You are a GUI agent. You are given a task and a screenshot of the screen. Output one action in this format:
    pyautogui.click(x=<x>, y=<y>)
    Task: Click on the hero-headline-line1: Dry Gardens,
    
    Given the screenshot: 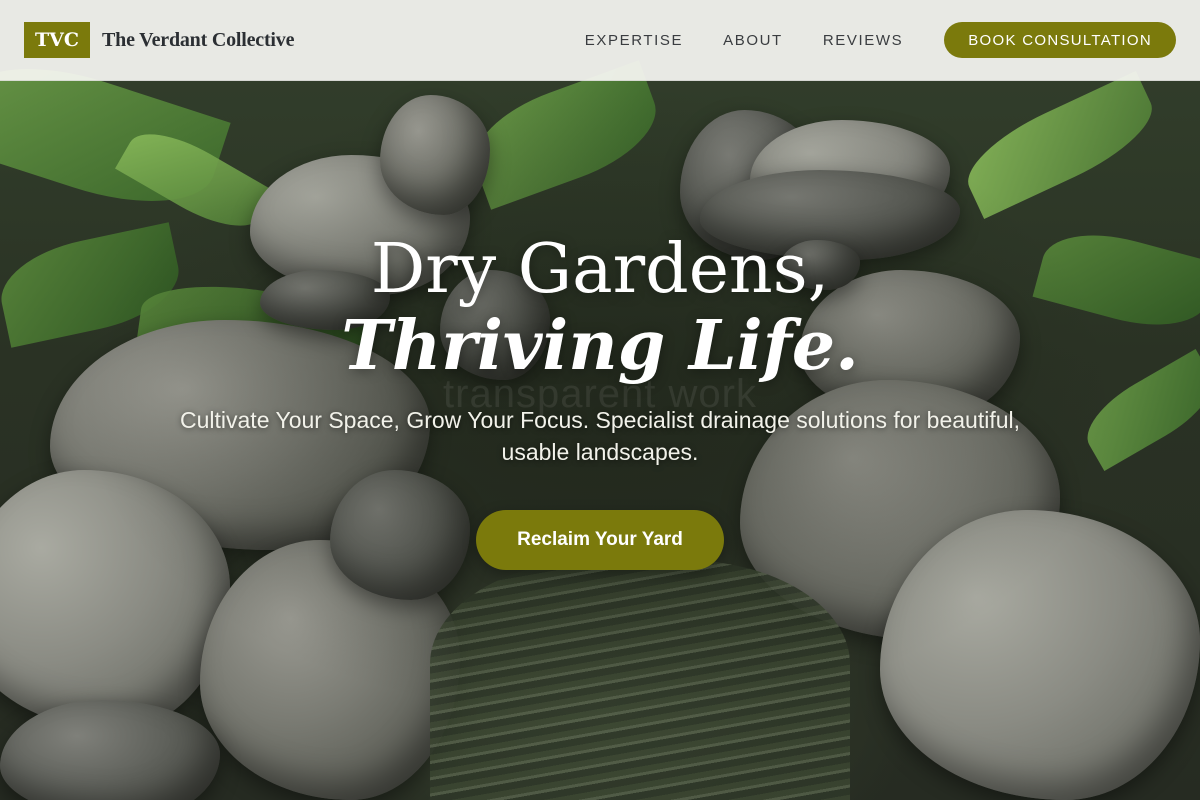 What is the action you would take?
    pyautogui.click(x=600, y=269)
    